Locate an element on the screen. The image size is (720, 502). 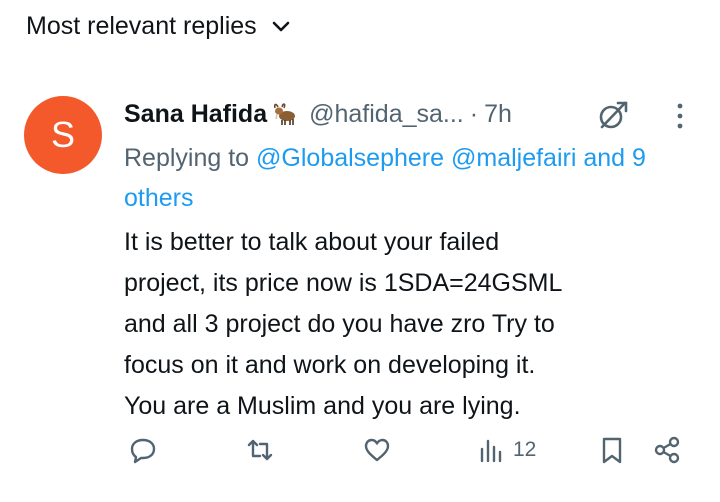
sort-dropdown: Most relevant replies is located at coordinates (158, 26).